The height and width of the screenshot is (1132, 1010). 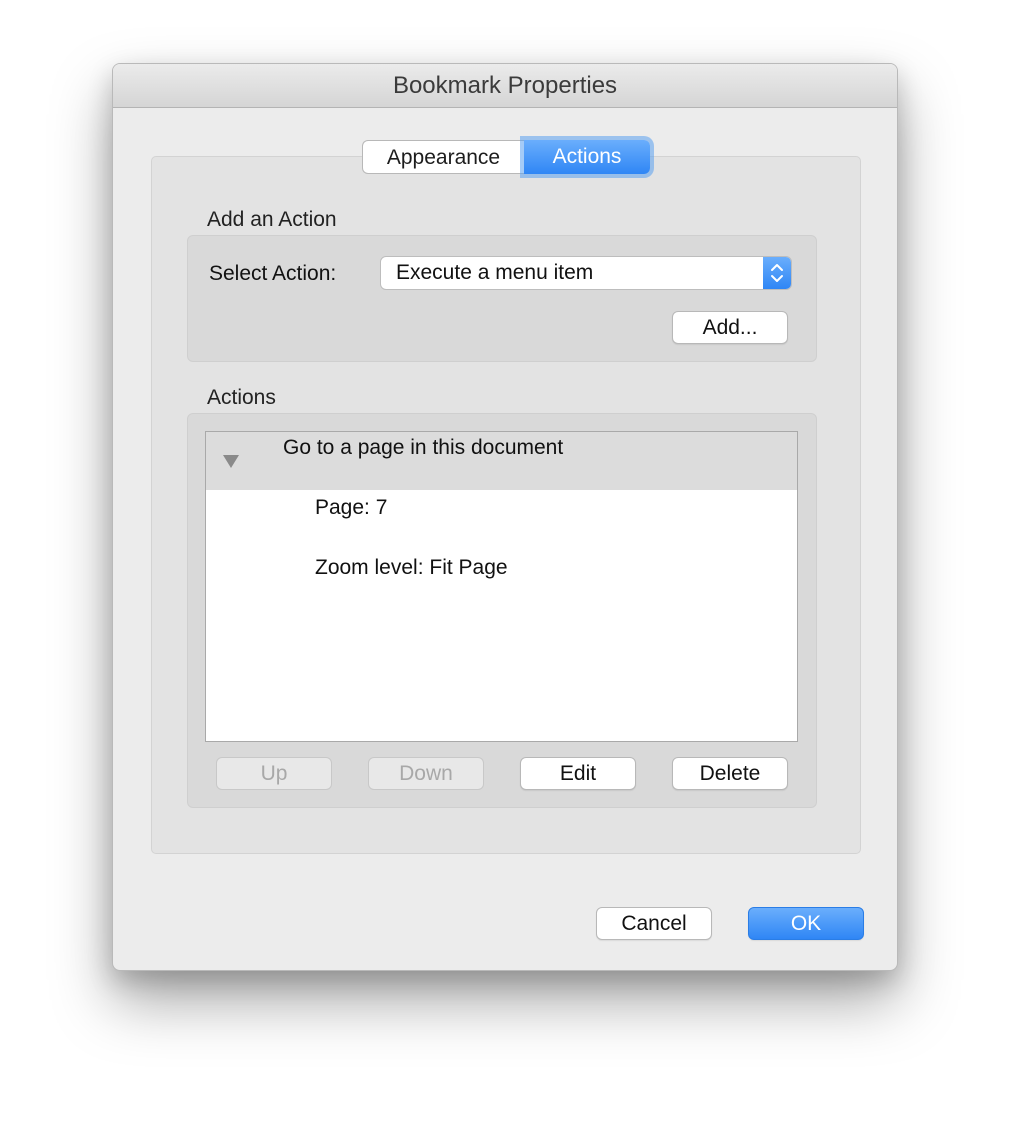 What do you see at coordinates (443, 157) in the screenshot?
I see `tab-appearance: Appearance` at bounding box center [443, 157].